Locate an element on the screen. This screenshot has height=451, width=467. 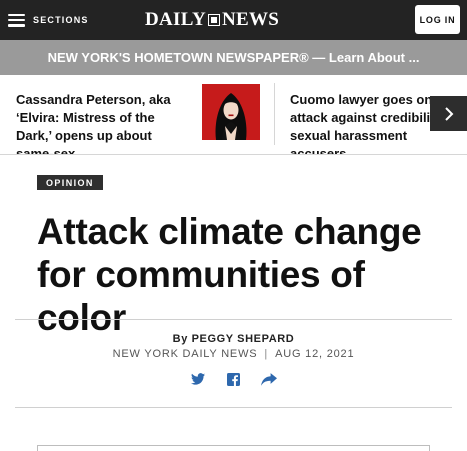
chevron-right-icon is located at coordinates (448, 113).